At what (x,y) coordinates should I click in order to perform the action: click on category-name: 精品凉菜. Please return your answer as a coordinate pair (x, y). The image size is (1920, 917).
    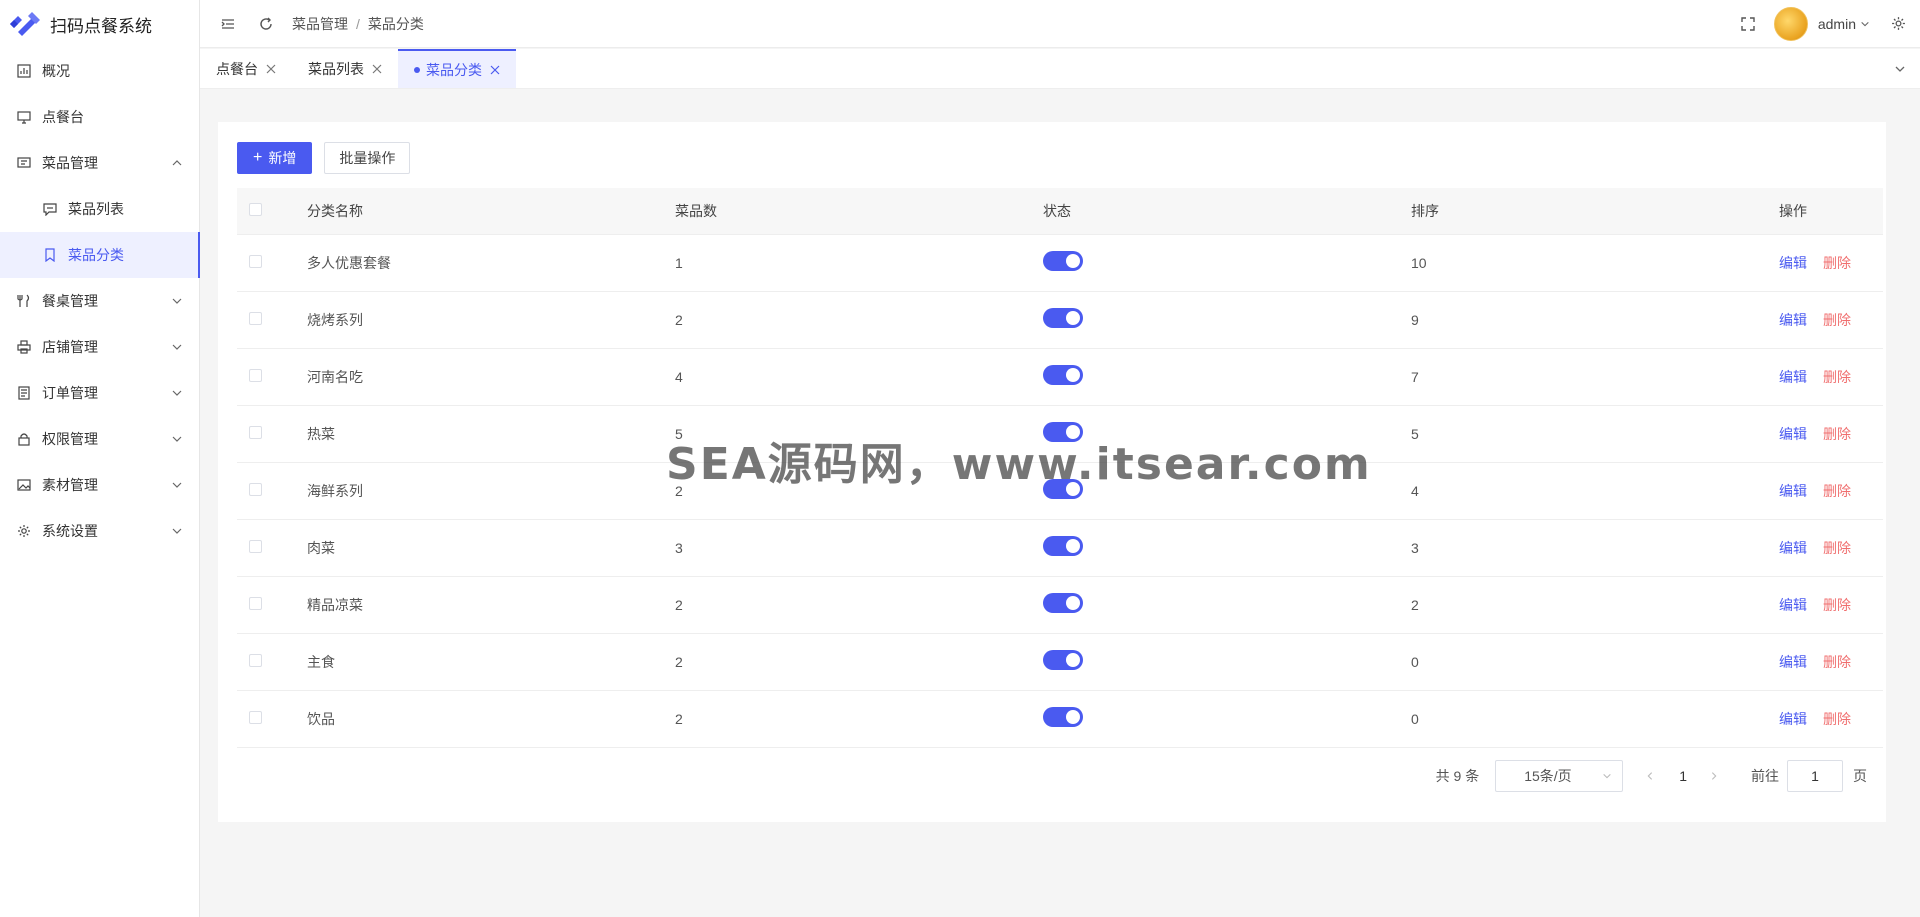
    Looking at the image, I should click on (335, 604).